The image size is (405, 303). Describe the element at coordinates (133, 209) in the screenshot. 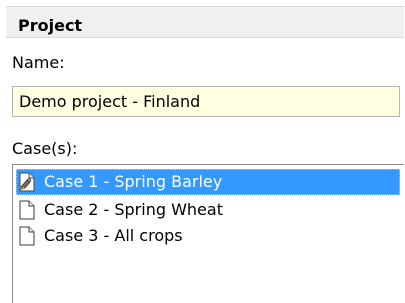

I see `case-label-2: Case 2 - Spring Wheat` at that location.